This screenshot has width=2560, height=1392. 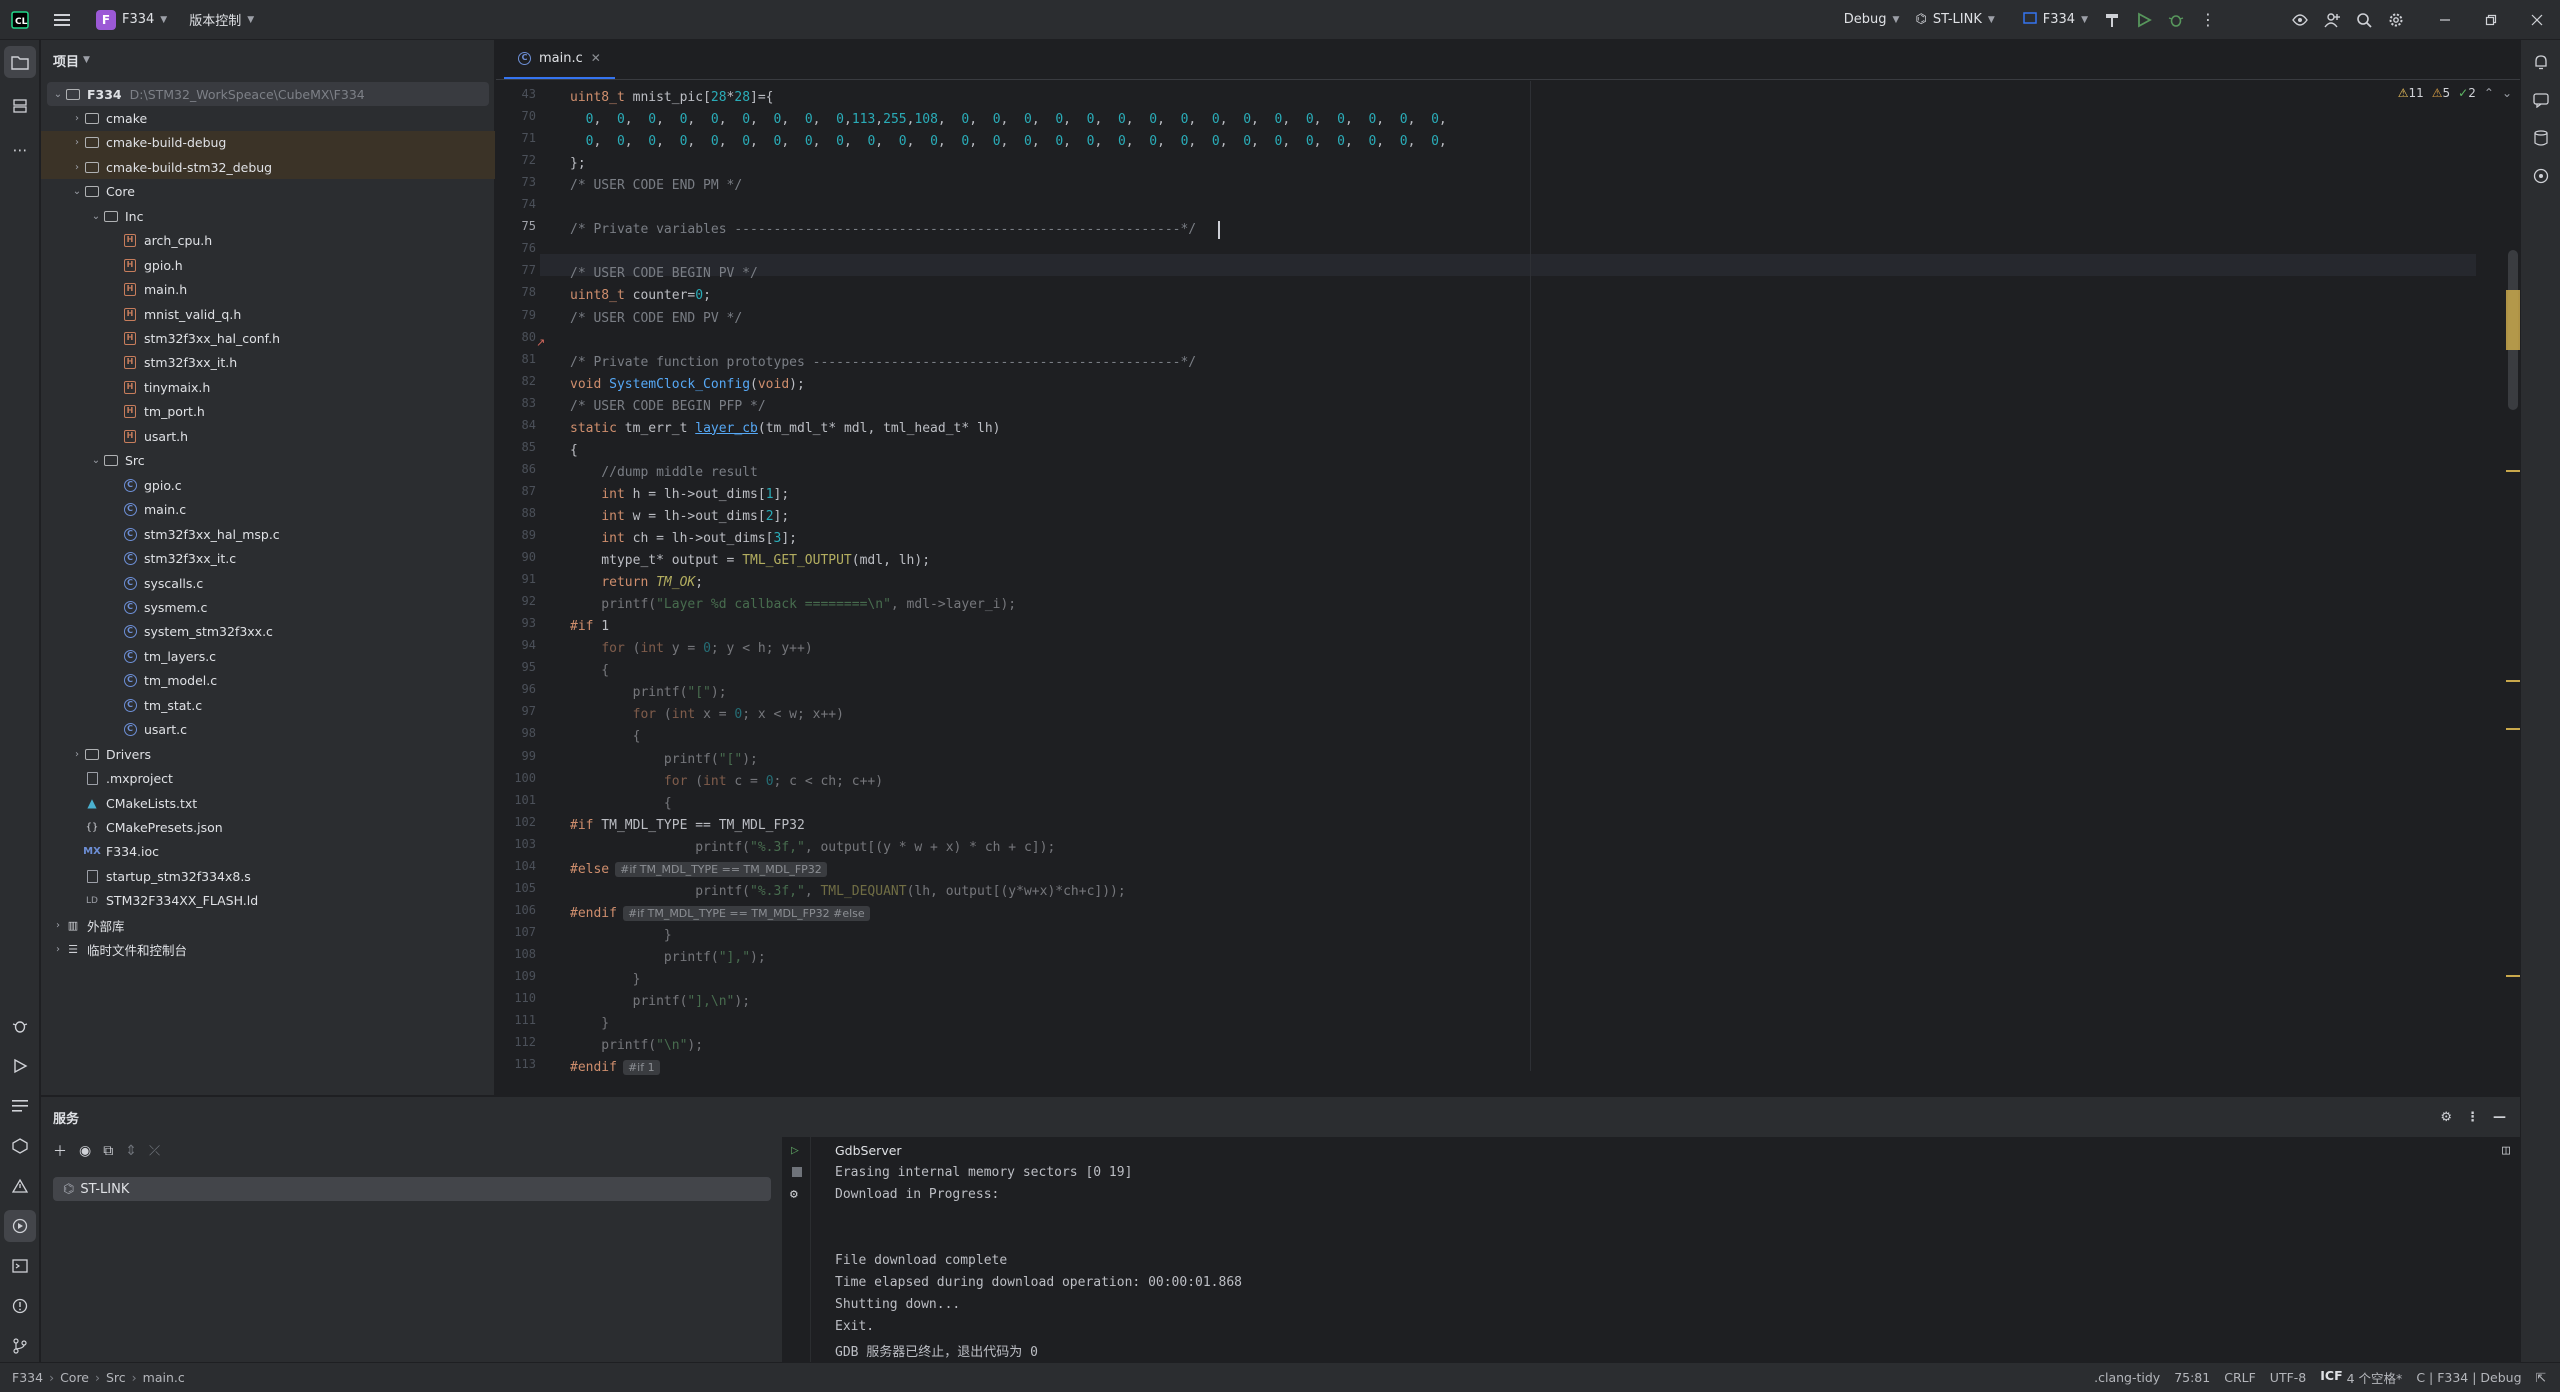 I want to click on tree-item: MX F334.ioc, so click(x=268, y=852).